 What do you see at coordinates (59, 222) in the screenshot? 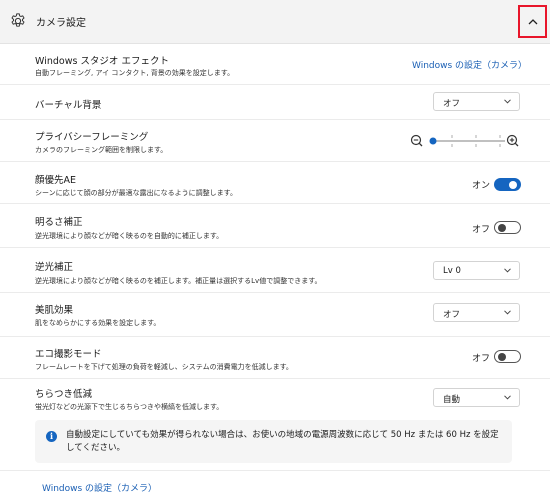
I see `brightness-correction-title: 明るさ補正` at bounding box center [59, 222].